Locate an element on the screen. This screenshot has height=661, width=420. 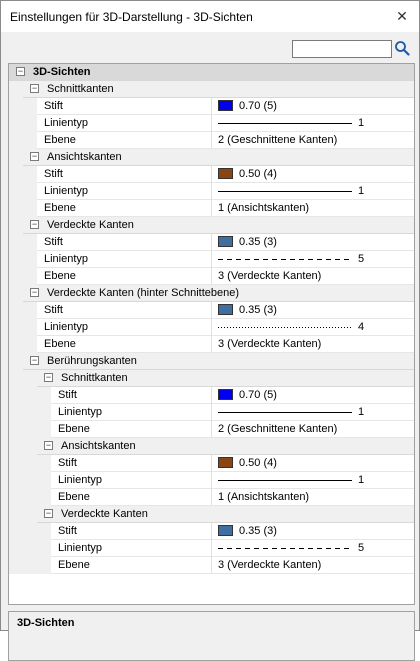
category-label: Verdeckte Kanten (hinter Schnittebene) is located at coordinates (143, 293).